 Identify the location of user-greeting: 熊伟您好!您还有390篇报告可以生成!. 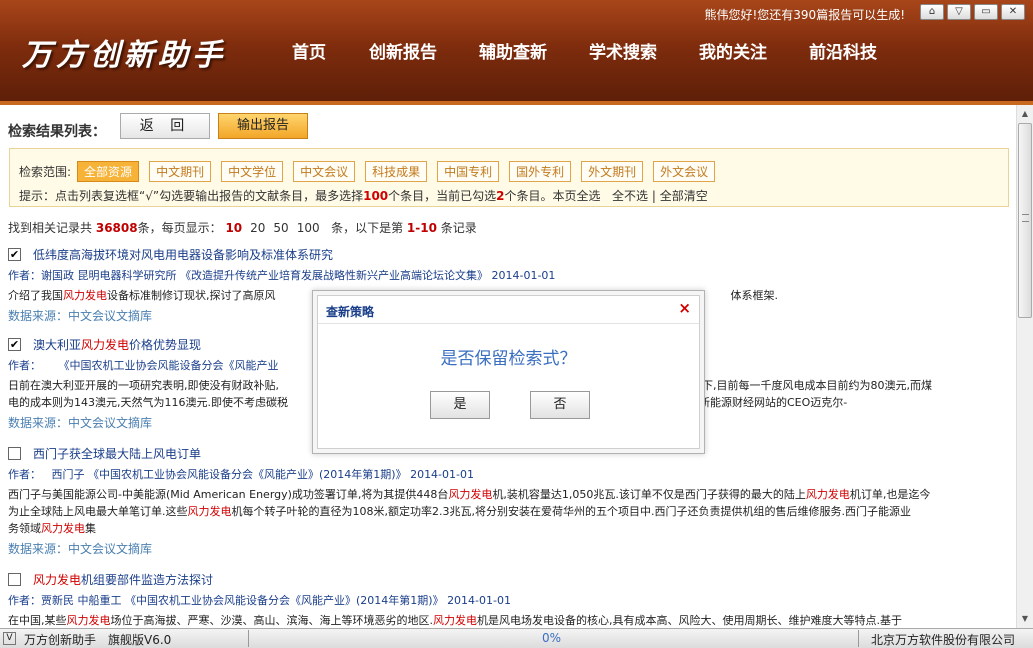
(804, 15).